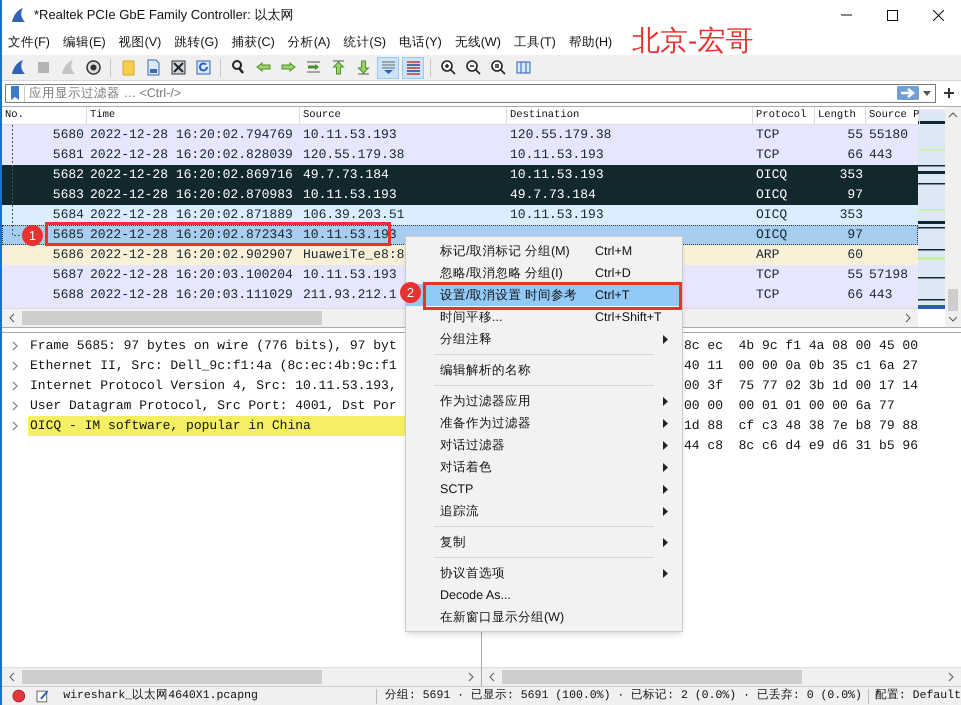  I want to click on annotation-text: 北京-宏哥, so click(693, 41).